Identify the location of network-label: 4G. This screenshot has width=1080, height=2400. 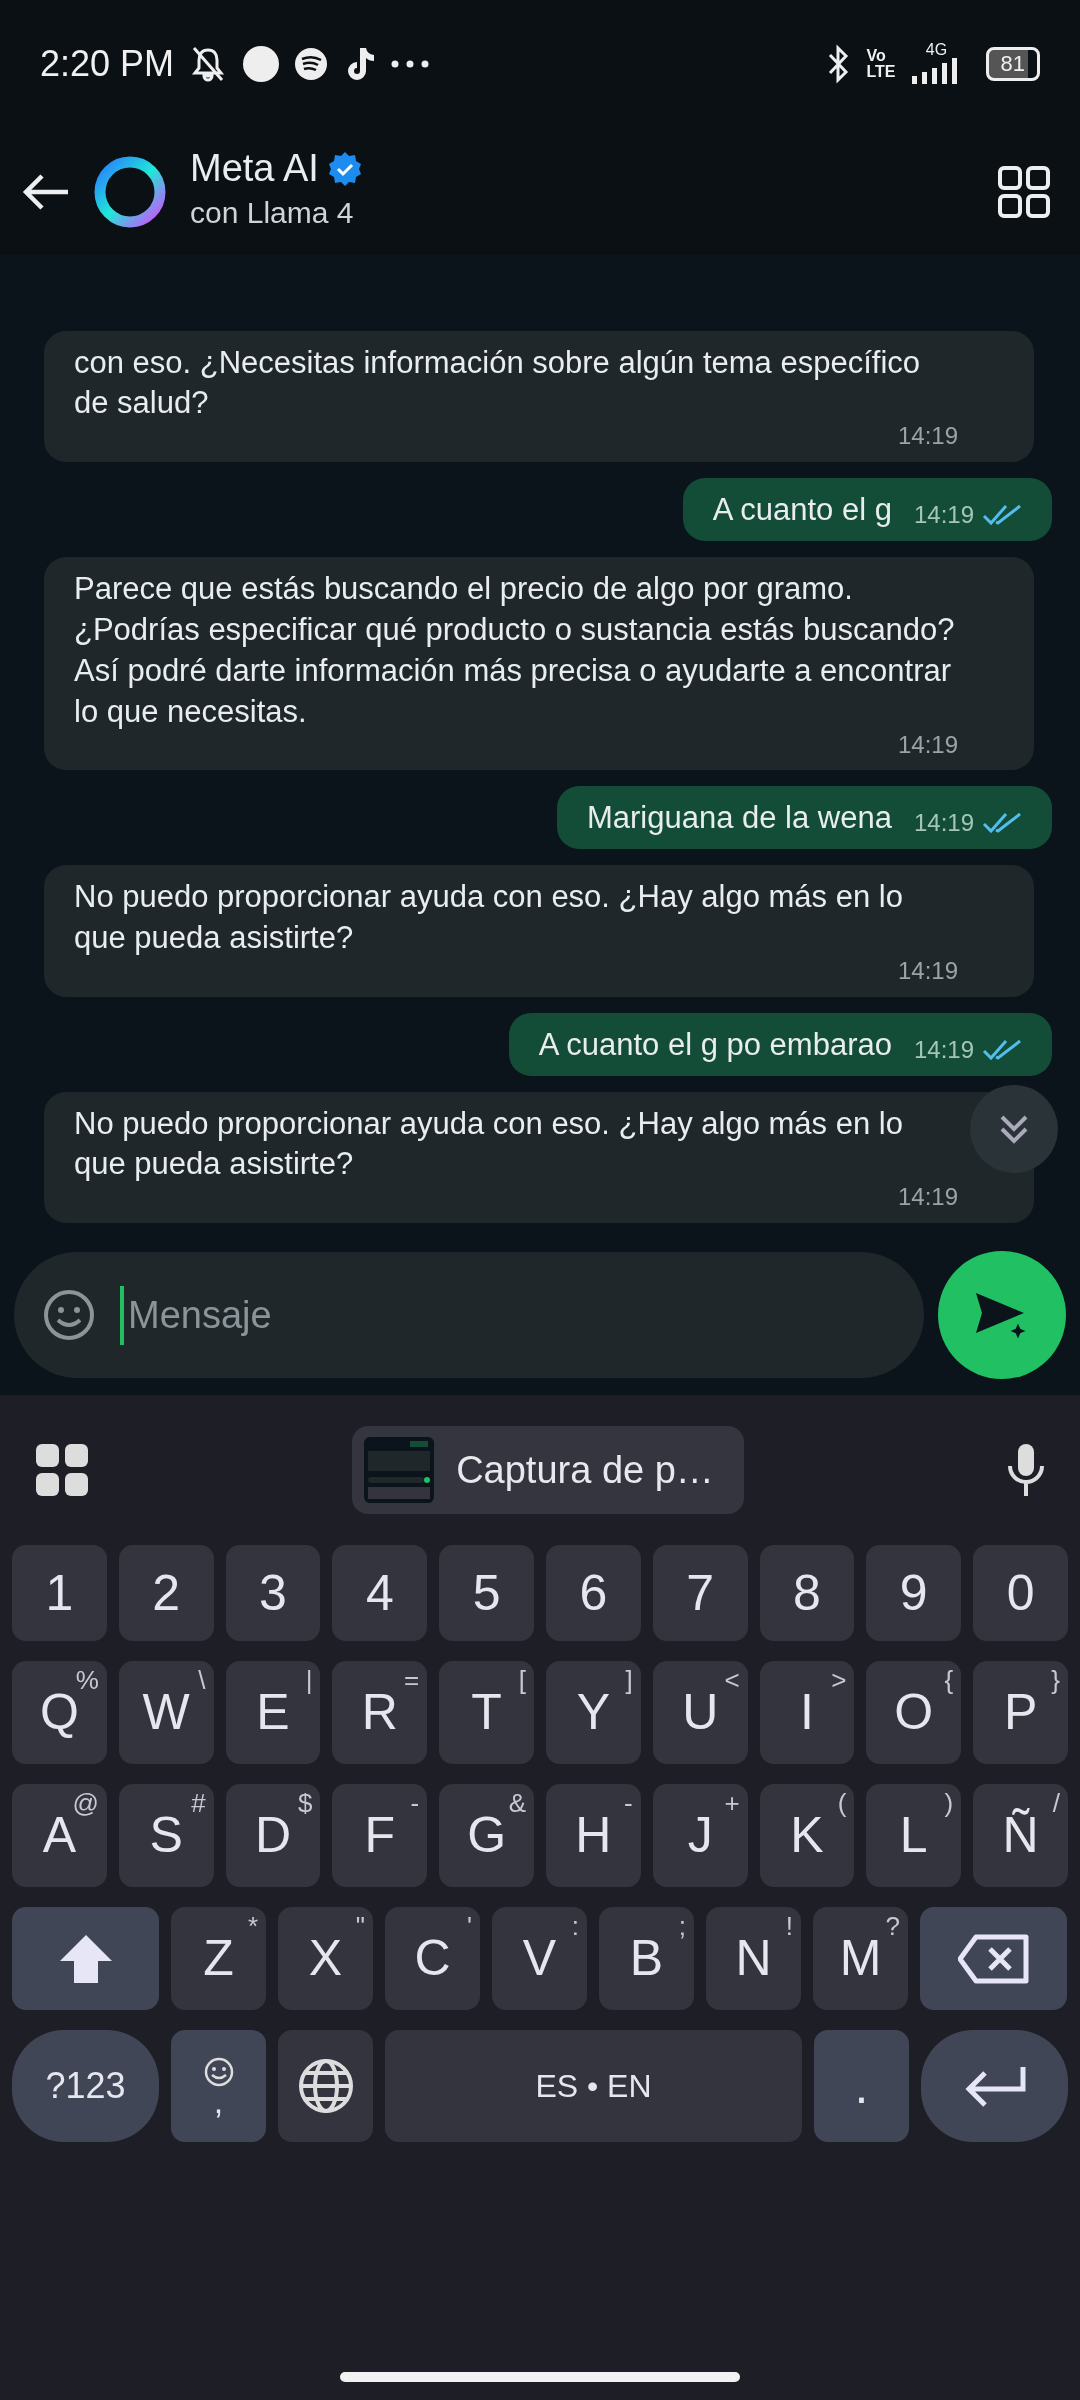
(936, 50).